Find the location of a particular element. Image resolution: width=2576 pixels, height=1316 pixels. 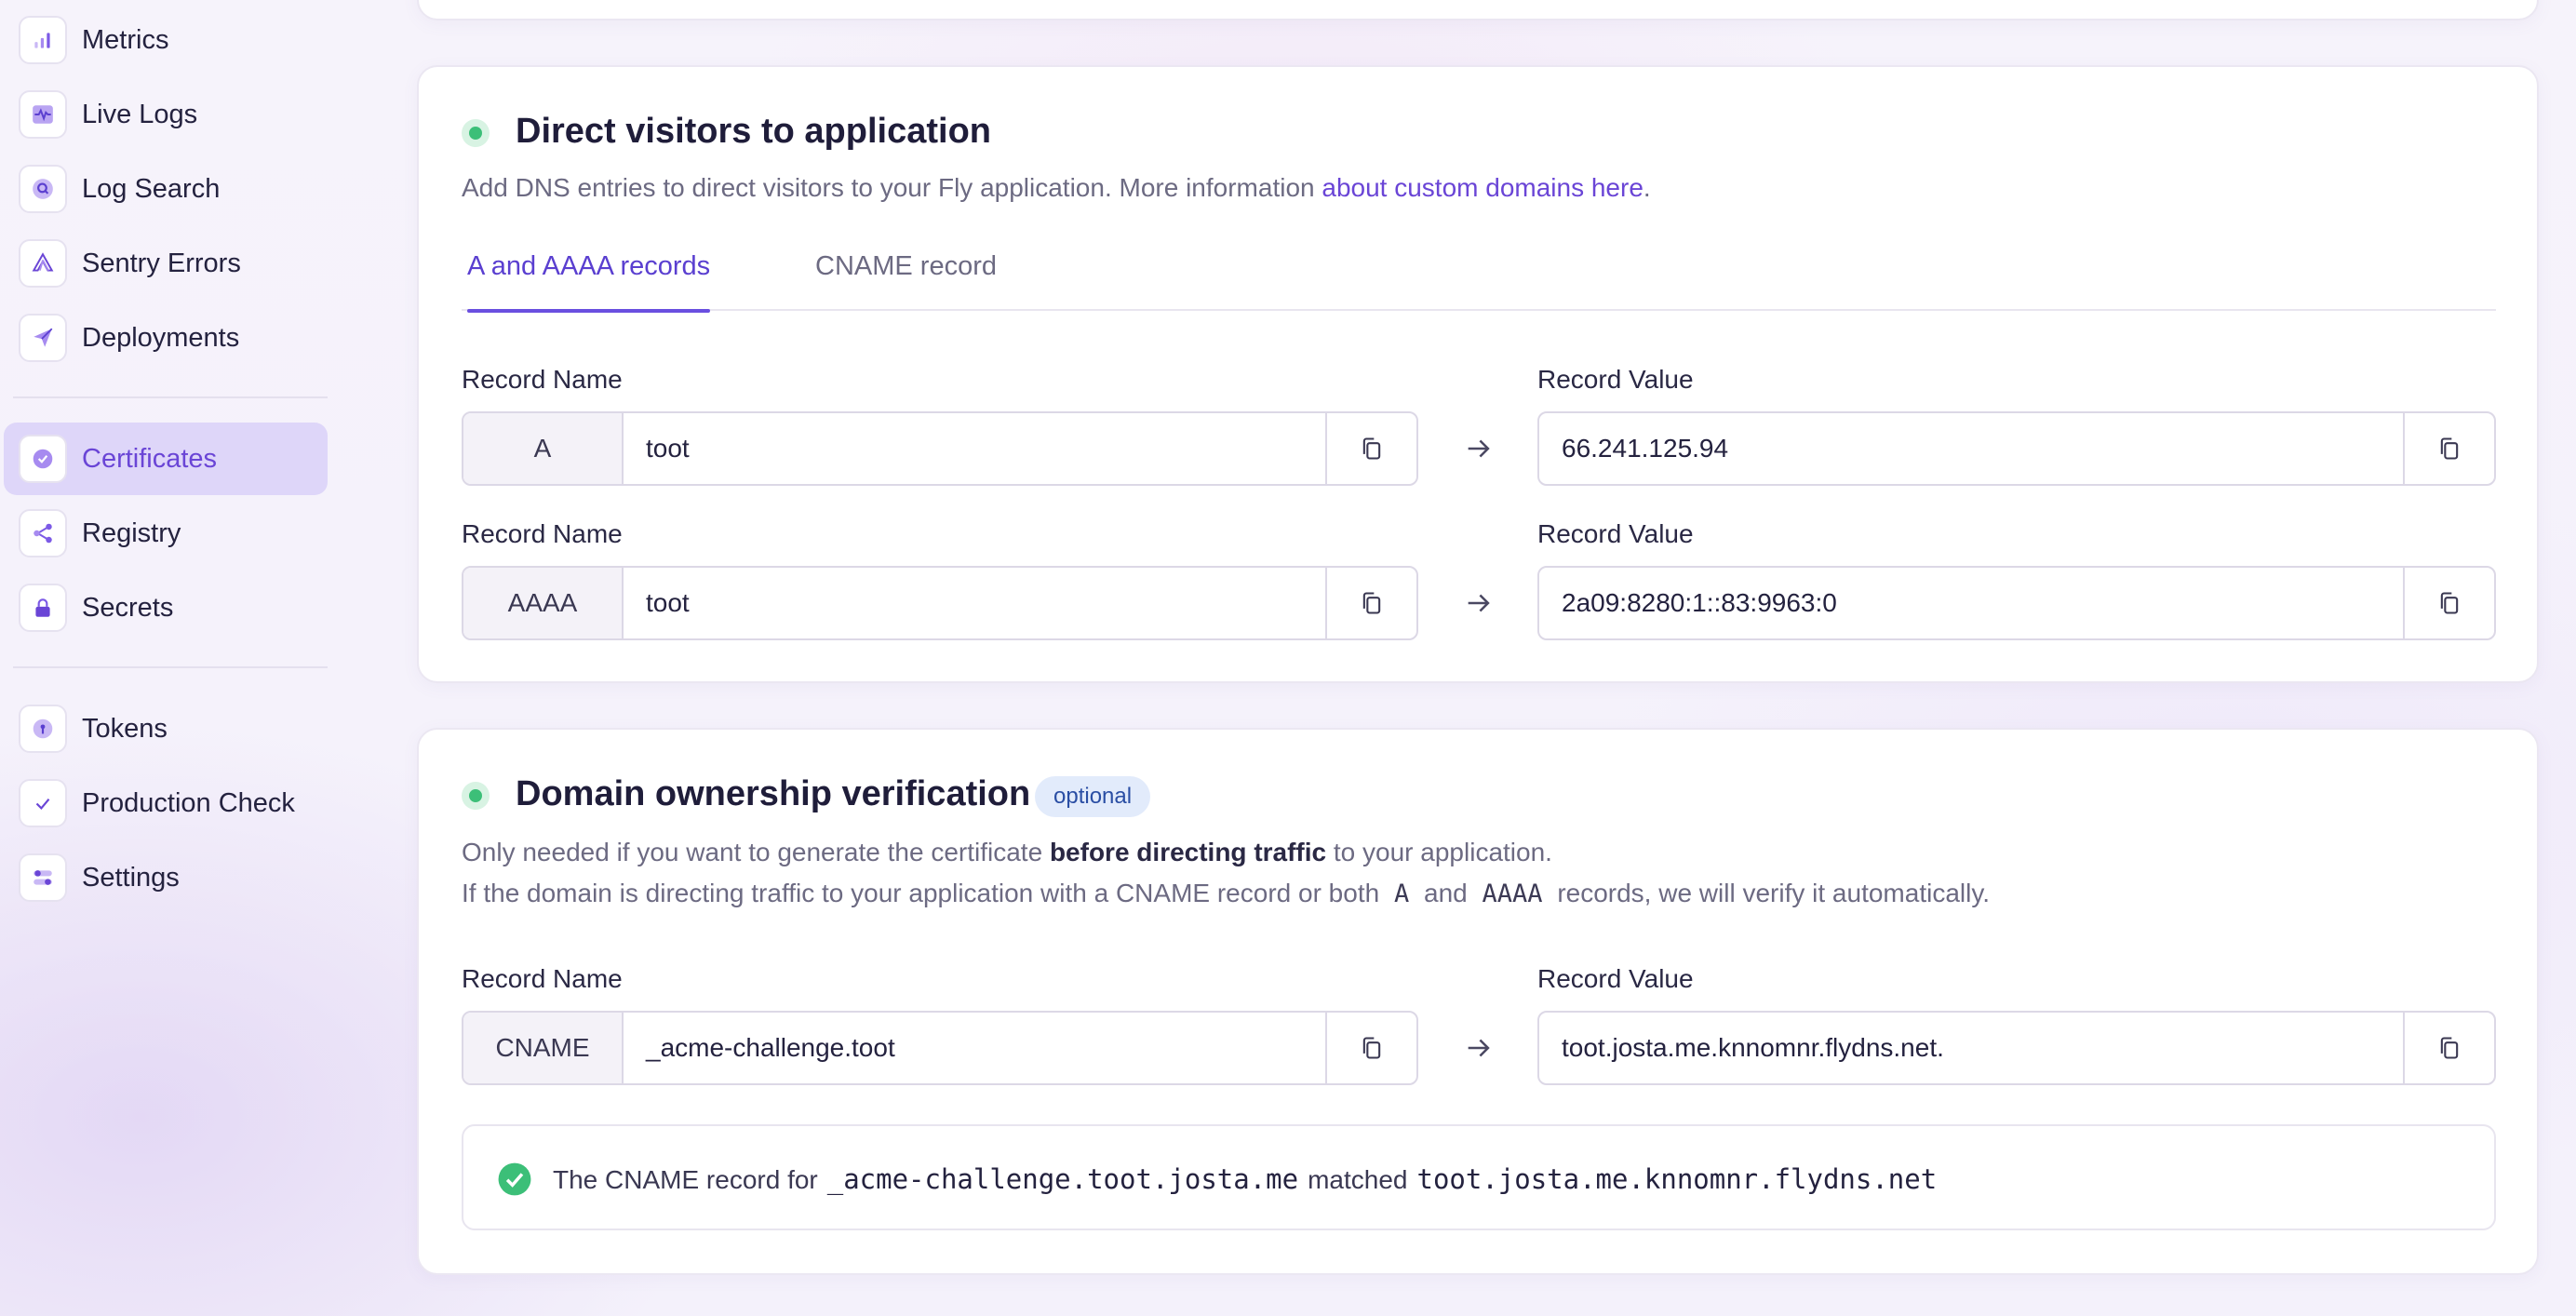

lock-icon is located at coordinates (43, 608).